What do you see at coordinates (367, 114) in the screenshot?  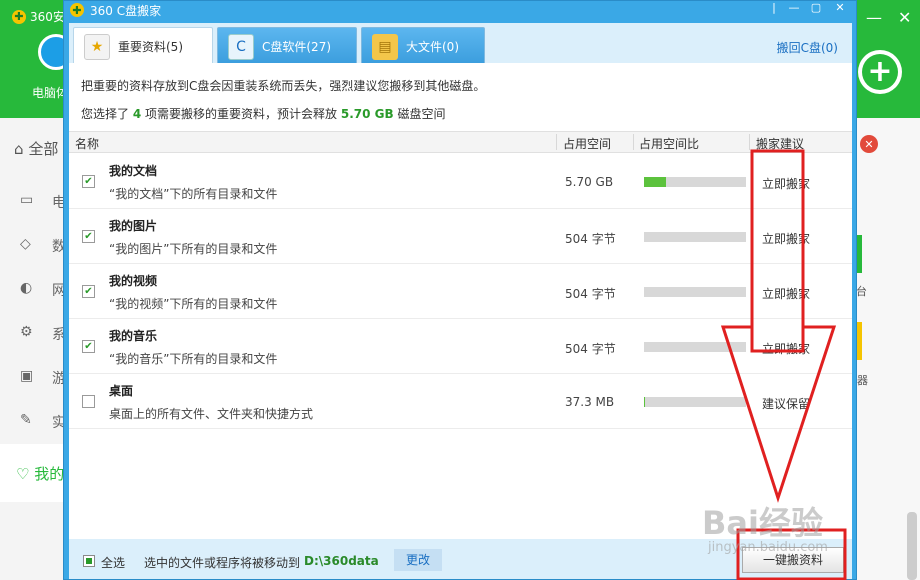 I see `summary-size: 5.70 GB` at bounding box center [367, 114].